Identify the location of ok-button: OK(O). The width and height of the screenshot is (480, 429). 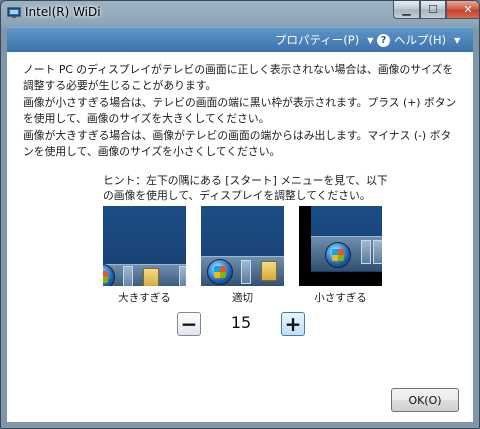
(425, 400).